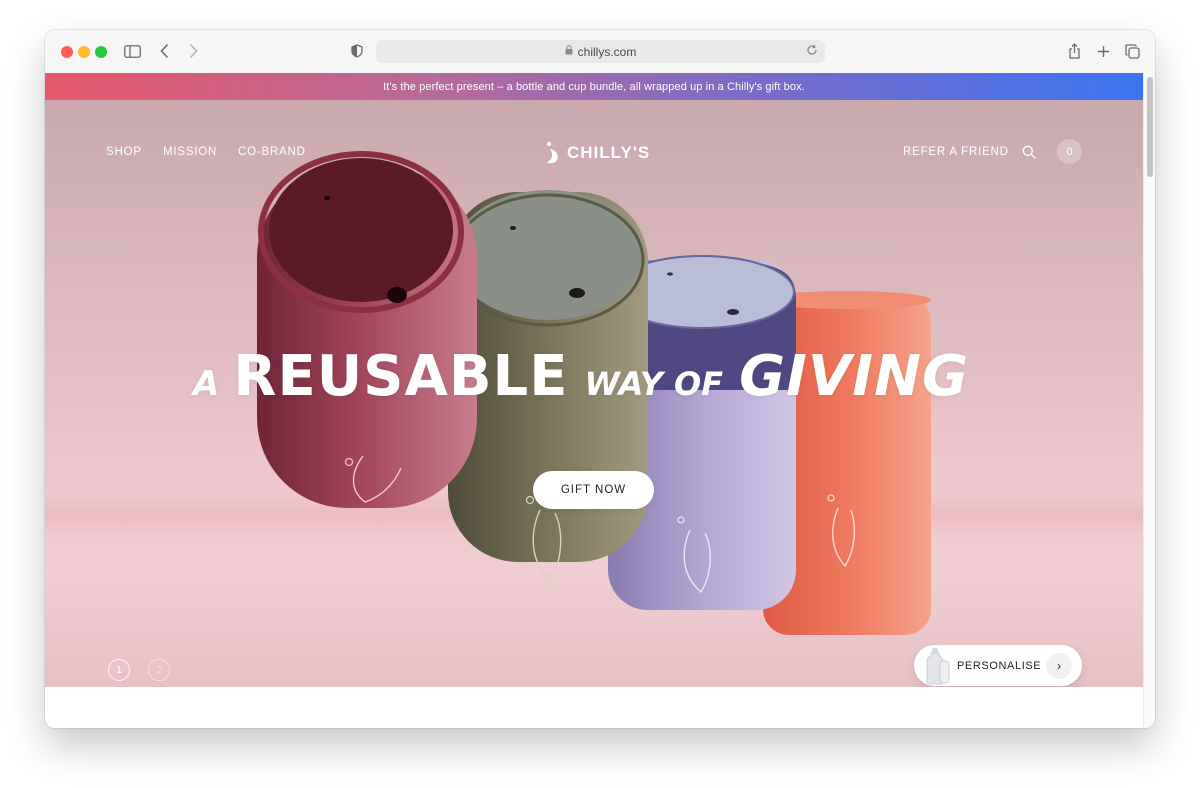  What do you see at coordinates (552, 152) in the screenshot?
I see `chillys-logo-mark-icon` at bounding box center [552, 152].